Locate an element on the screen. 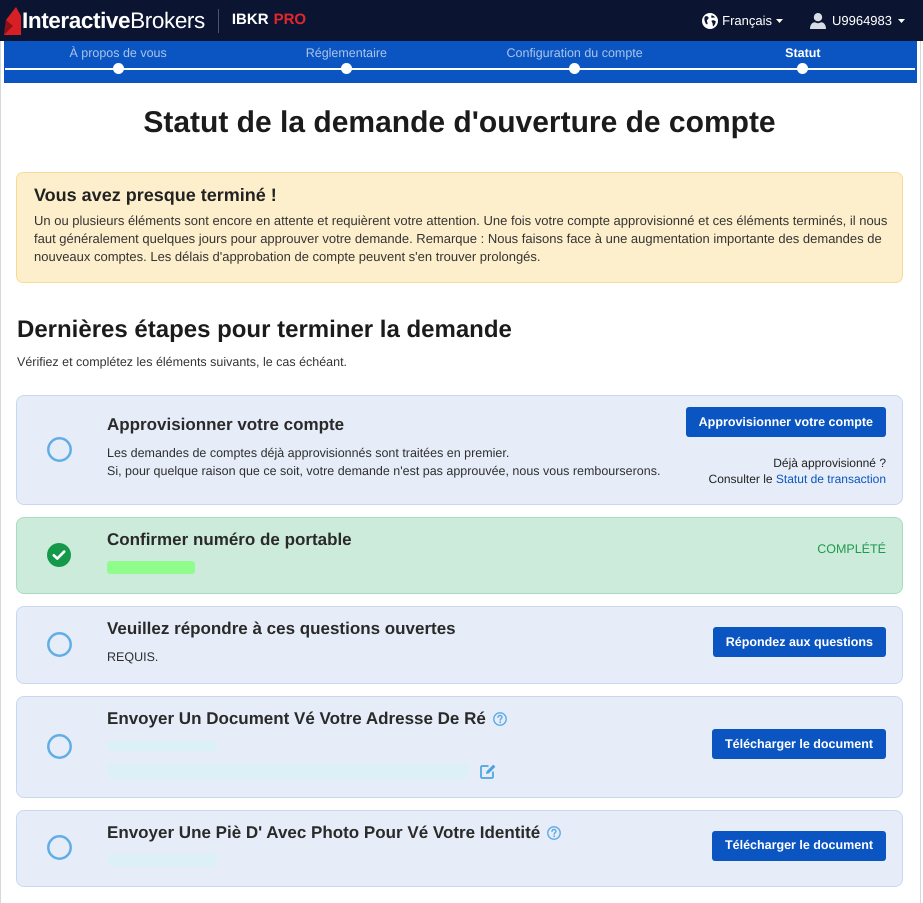  task-title: Approvisionner votre compte is located at coordinates (225, 425).